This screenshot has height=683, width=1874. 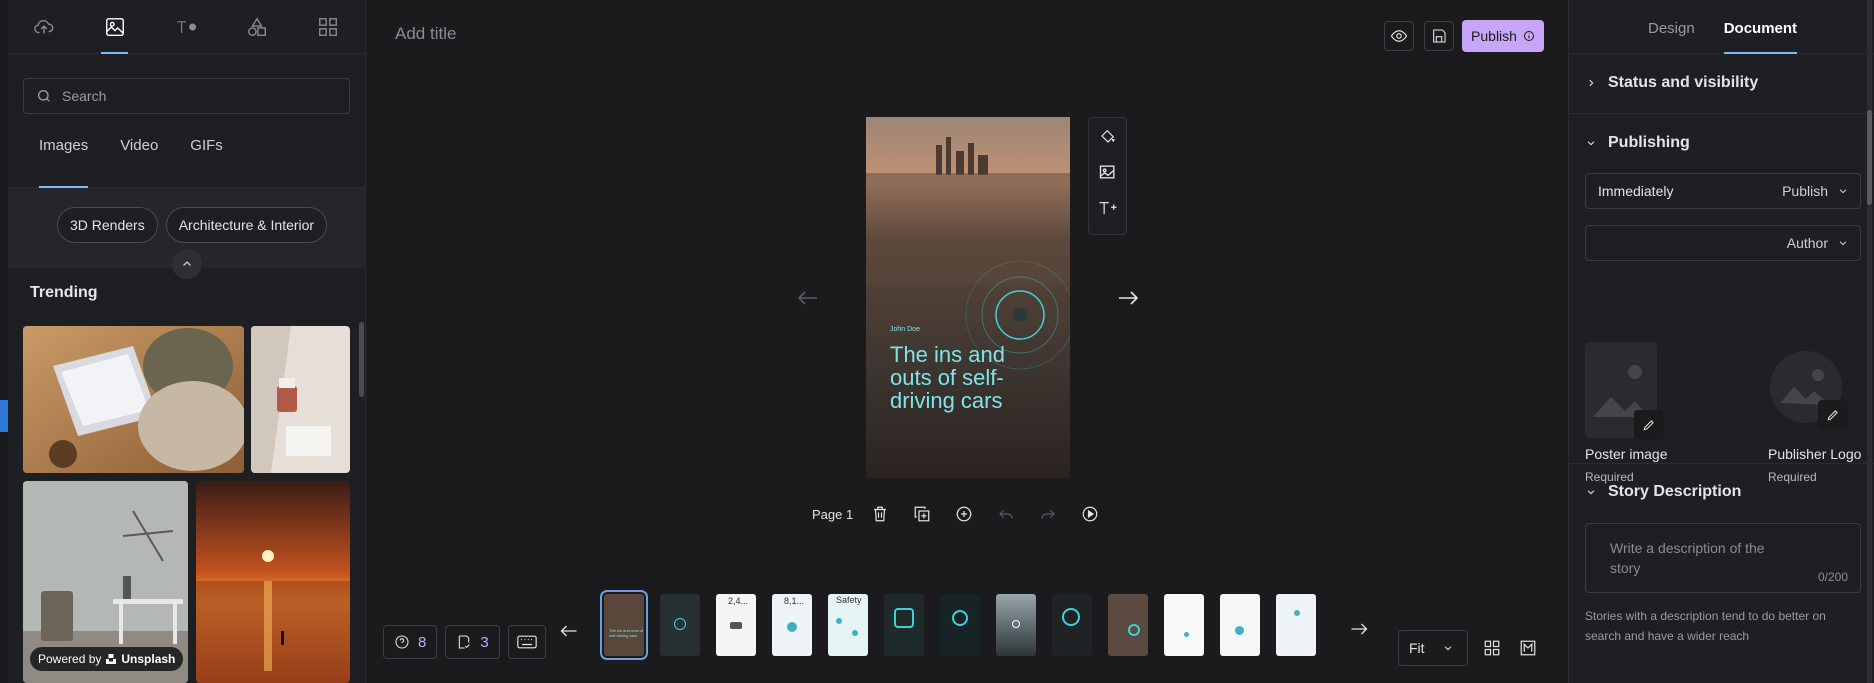 I want to click on publish-schedule-select: Immediately Publish, so click(x=1723, y=191).